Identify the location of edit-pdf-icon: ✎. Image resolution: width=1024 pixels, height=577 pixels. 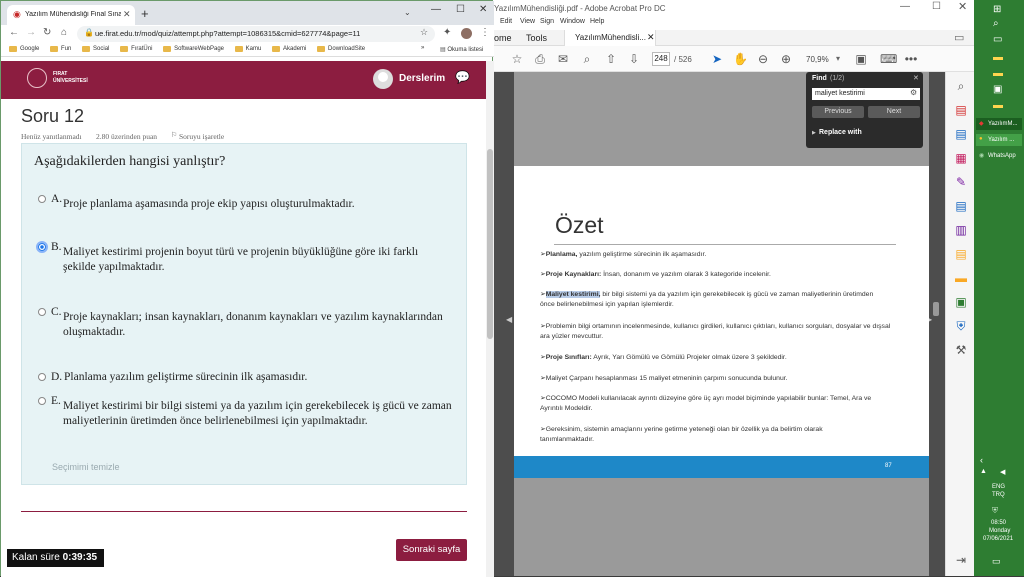
(961, 182).